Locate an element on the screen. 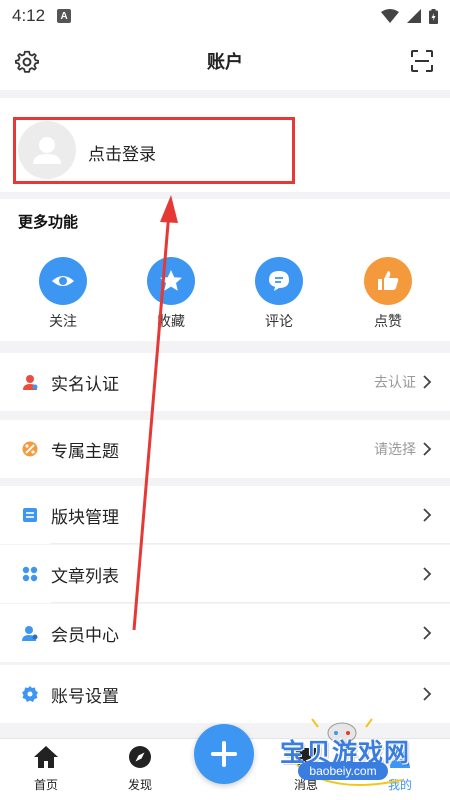 This screenshot has height=800, width=450. status-bar: 4:12 A is located at coordinates (225, 16).